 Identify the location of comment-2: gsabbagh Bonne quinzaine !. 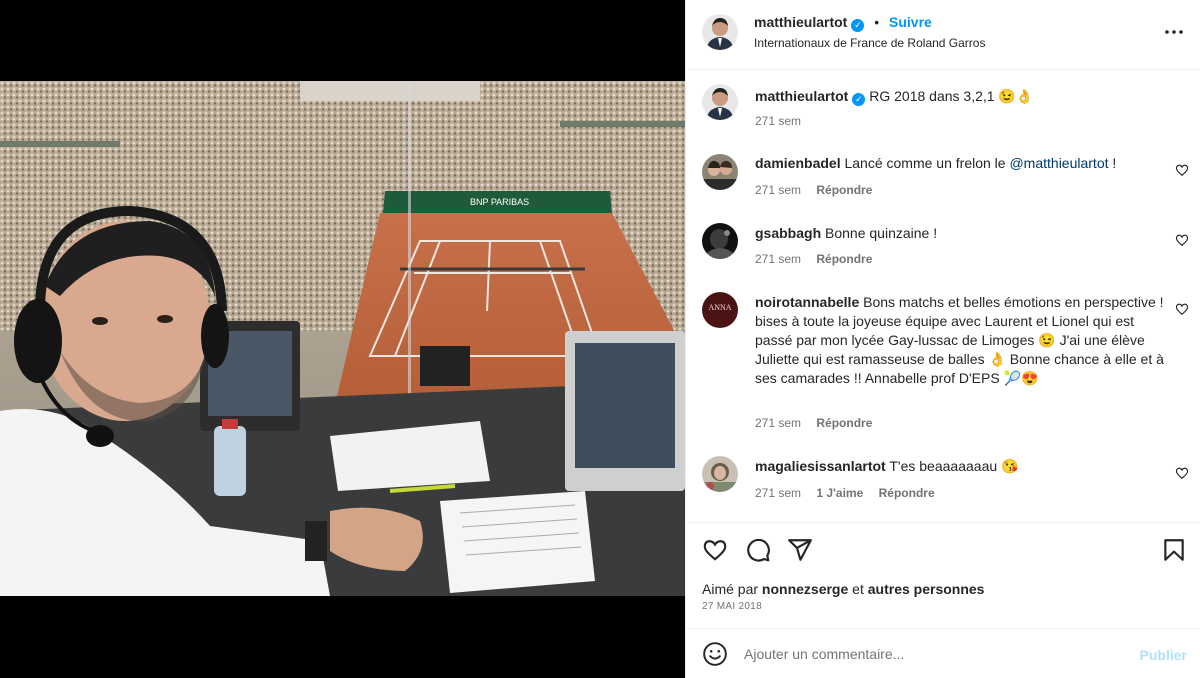
(960, 233).